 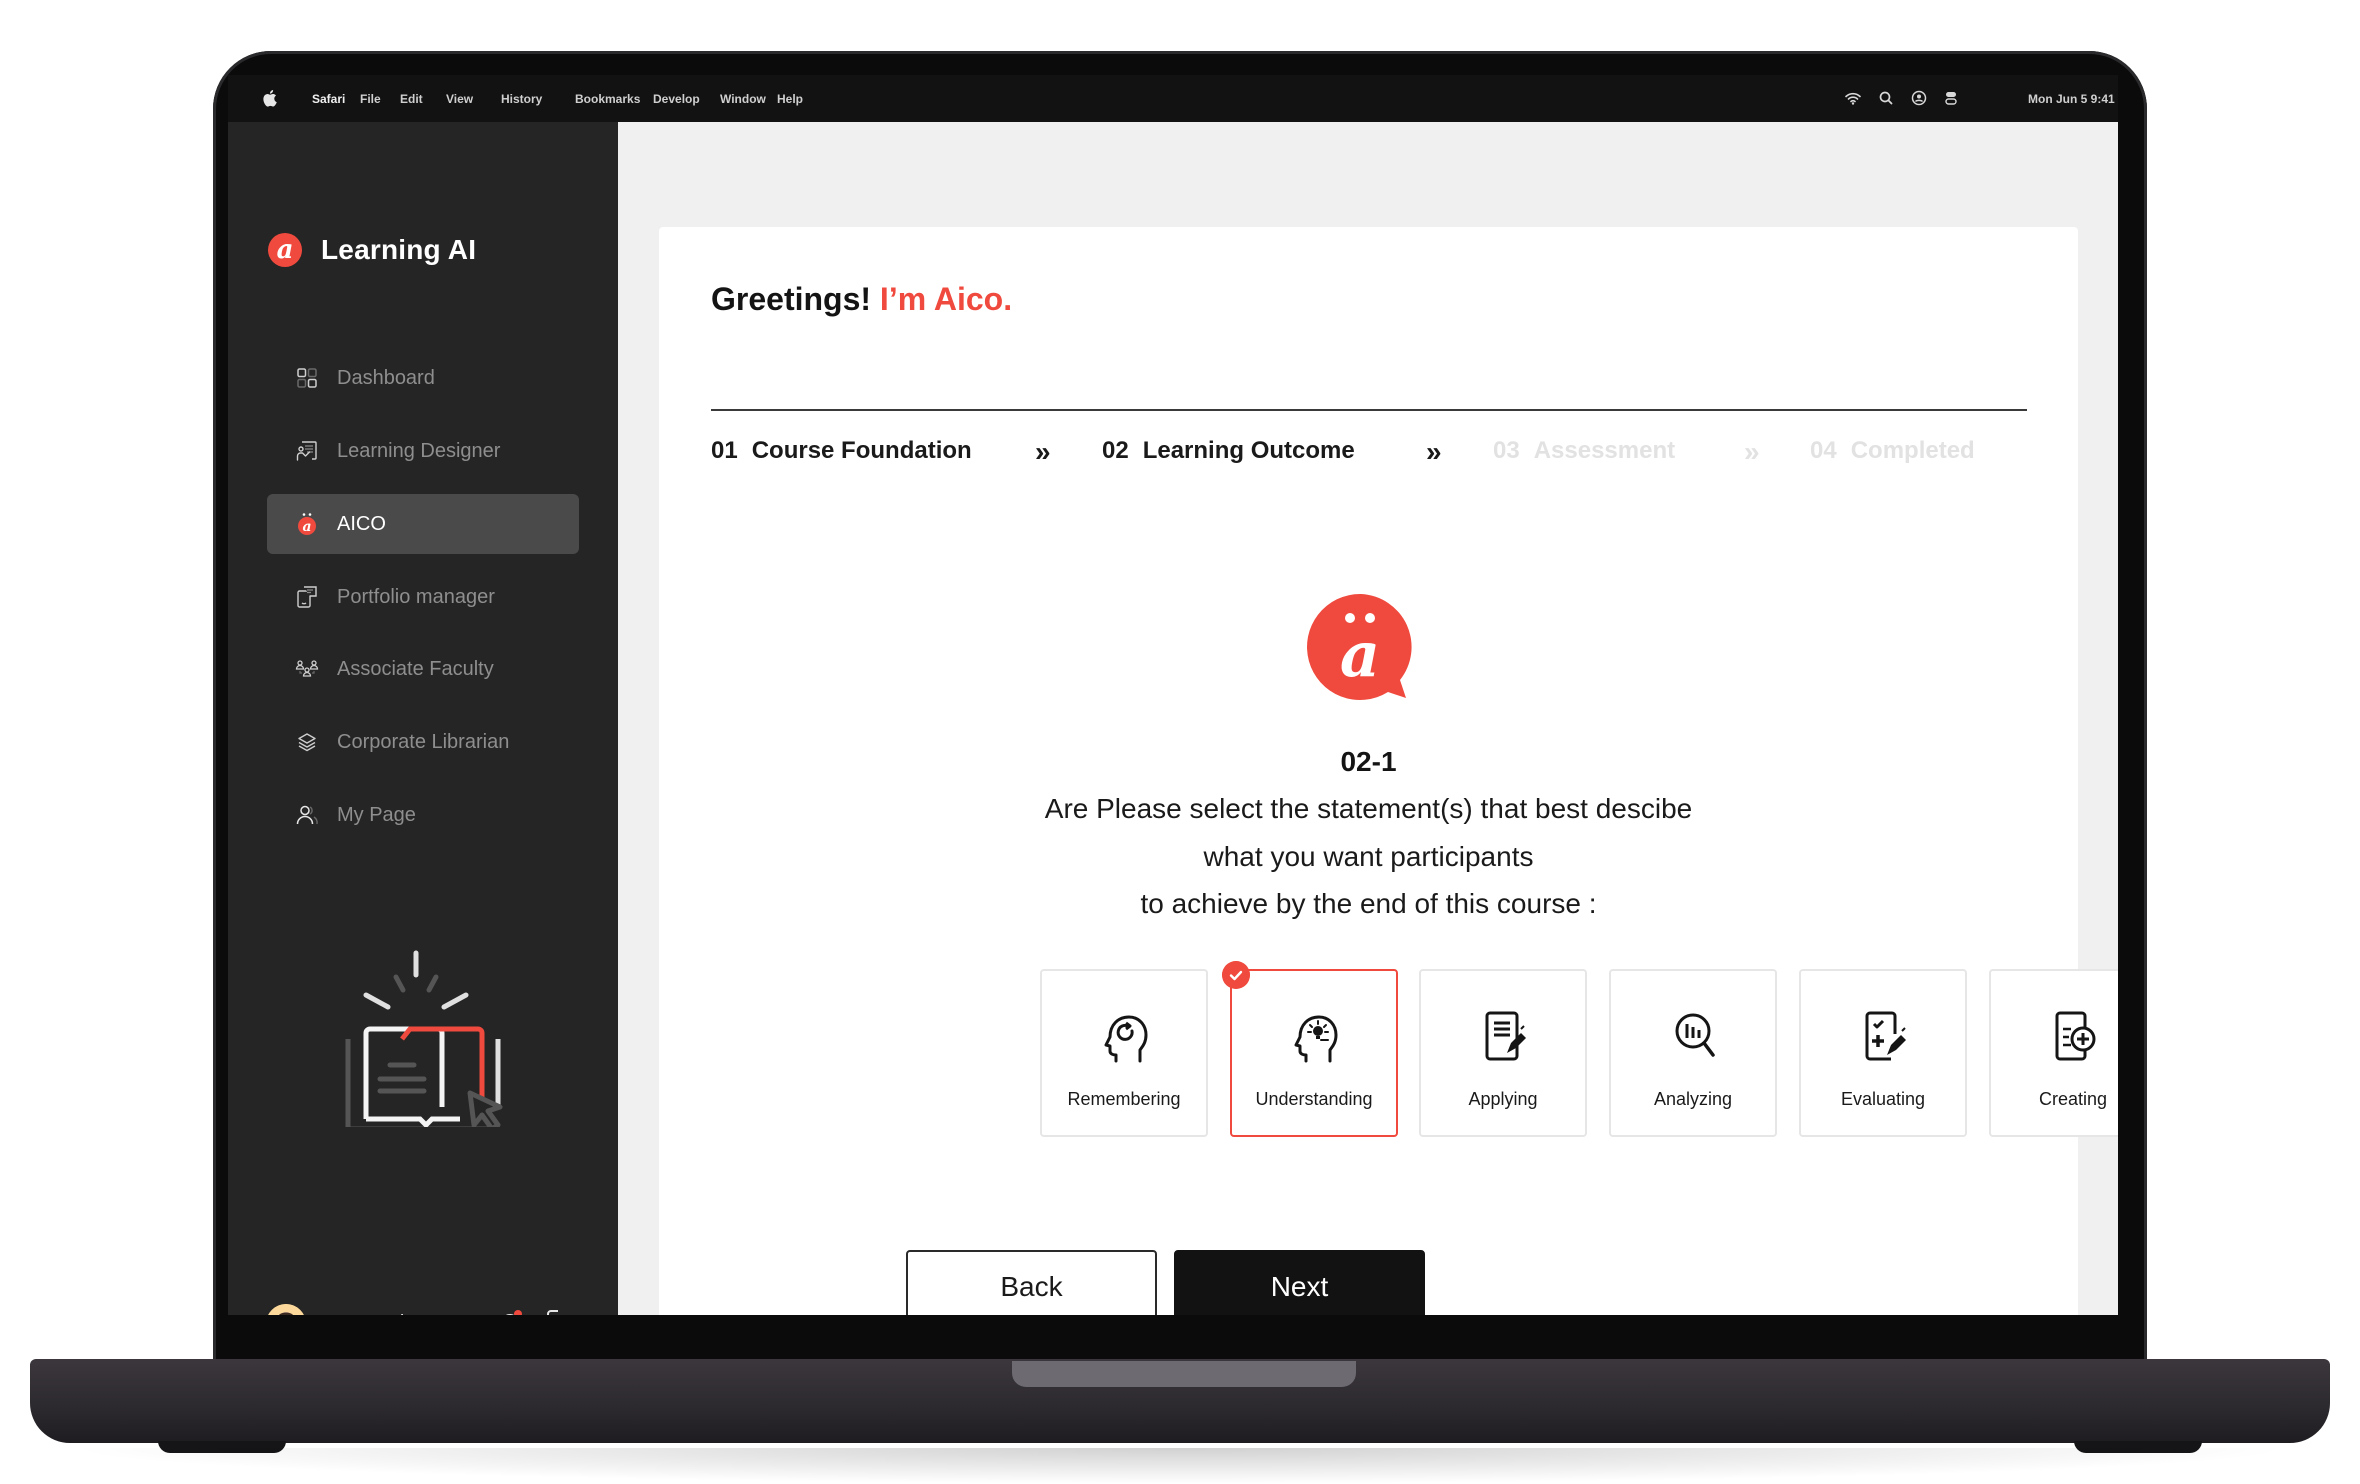 What do you see at coordinates (328, 99) in the screenshot?
I see `menu-safari: Safari` at bounding box center [328, 99].